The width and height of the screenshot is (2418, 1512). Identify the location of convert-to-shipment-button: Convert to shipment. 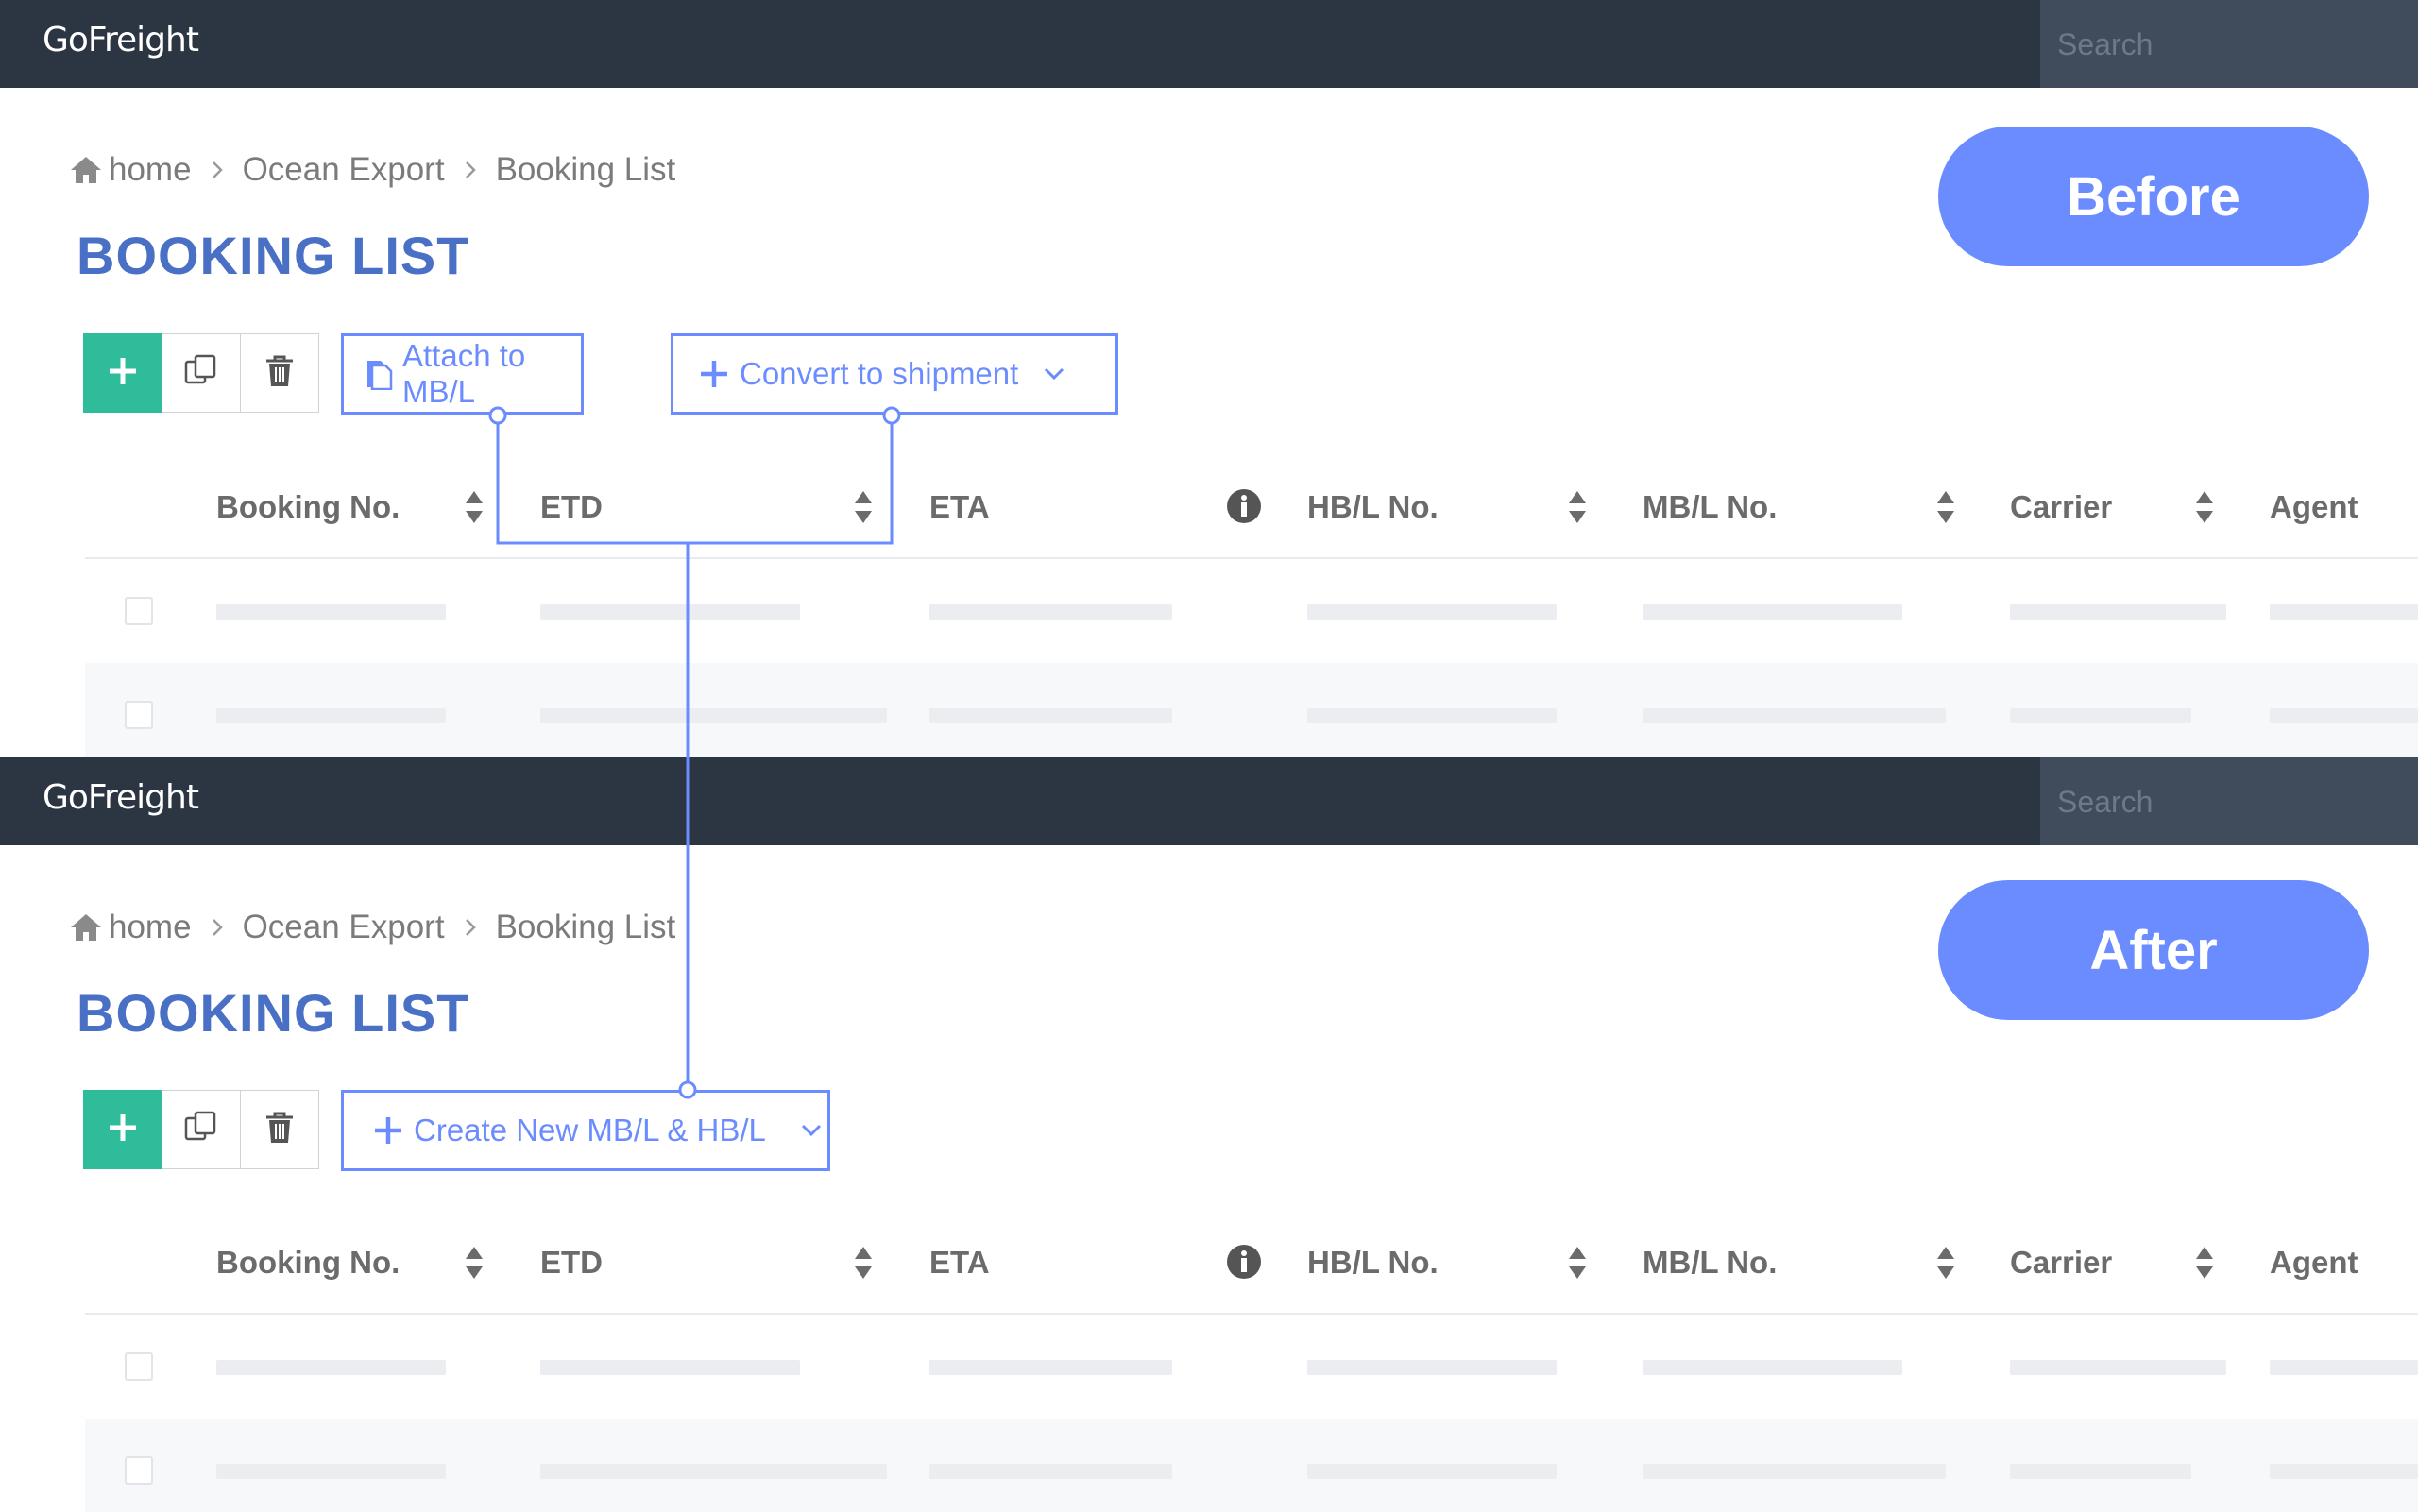
(894, 374).